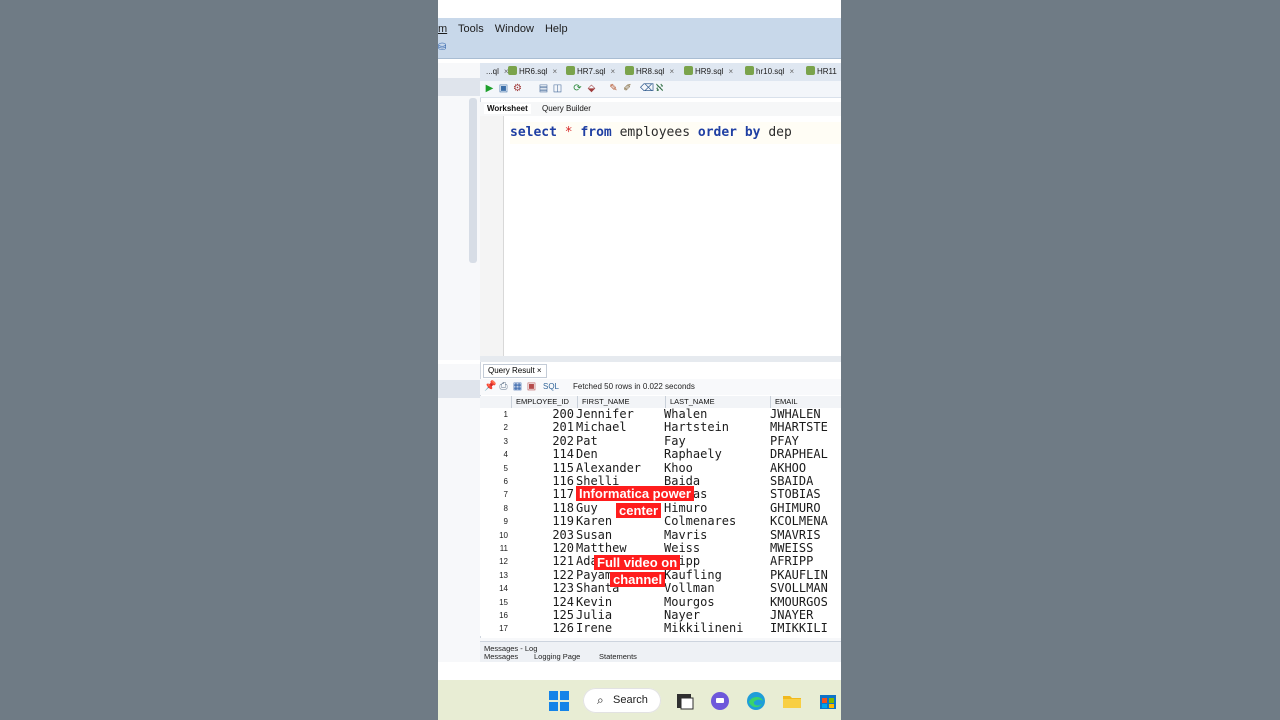  Describe the element at coordinates (620, 628) in the screenshot. I see `first-name-cell: Irene` at that location.